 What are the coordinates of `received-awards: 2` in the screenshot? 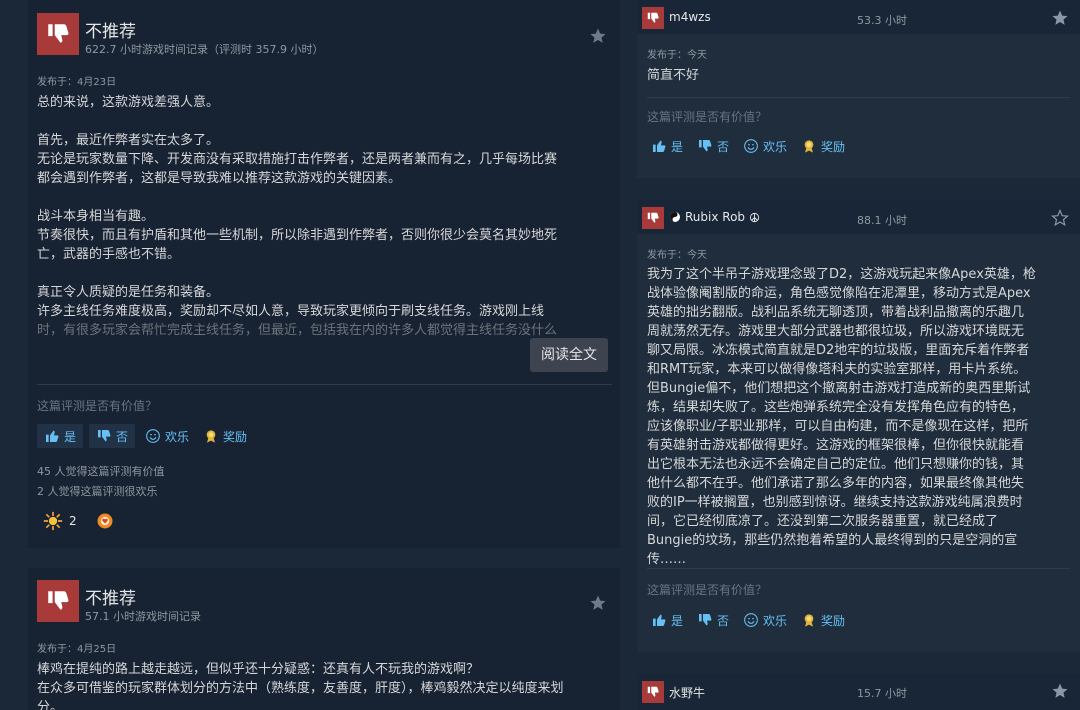 It's located at (79, 521).